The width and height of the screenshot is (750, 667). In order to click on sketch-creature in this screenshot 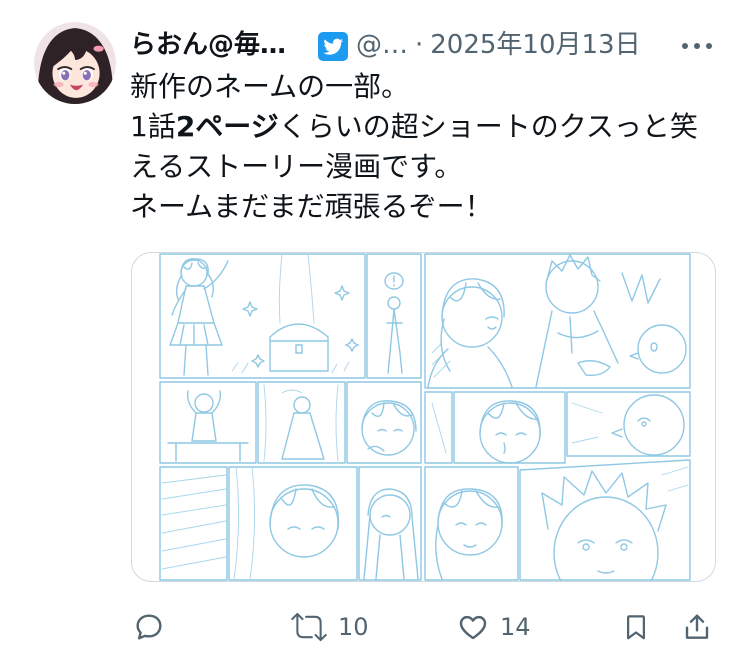, I will do `click(654, 323)`.